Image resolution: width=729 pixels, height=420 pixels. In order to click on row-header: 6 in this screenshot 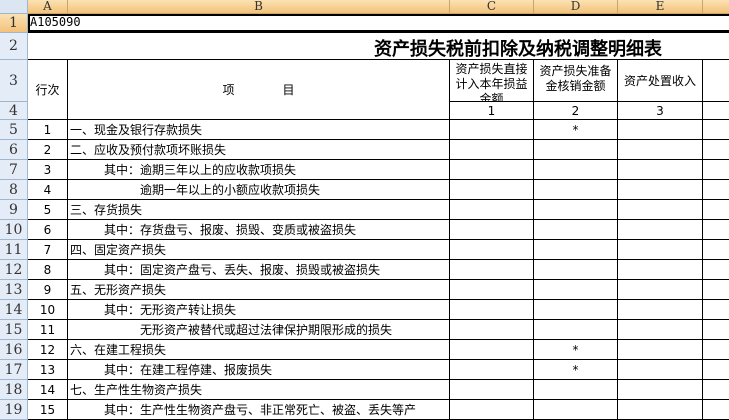, I will do `click(14, 150)`.